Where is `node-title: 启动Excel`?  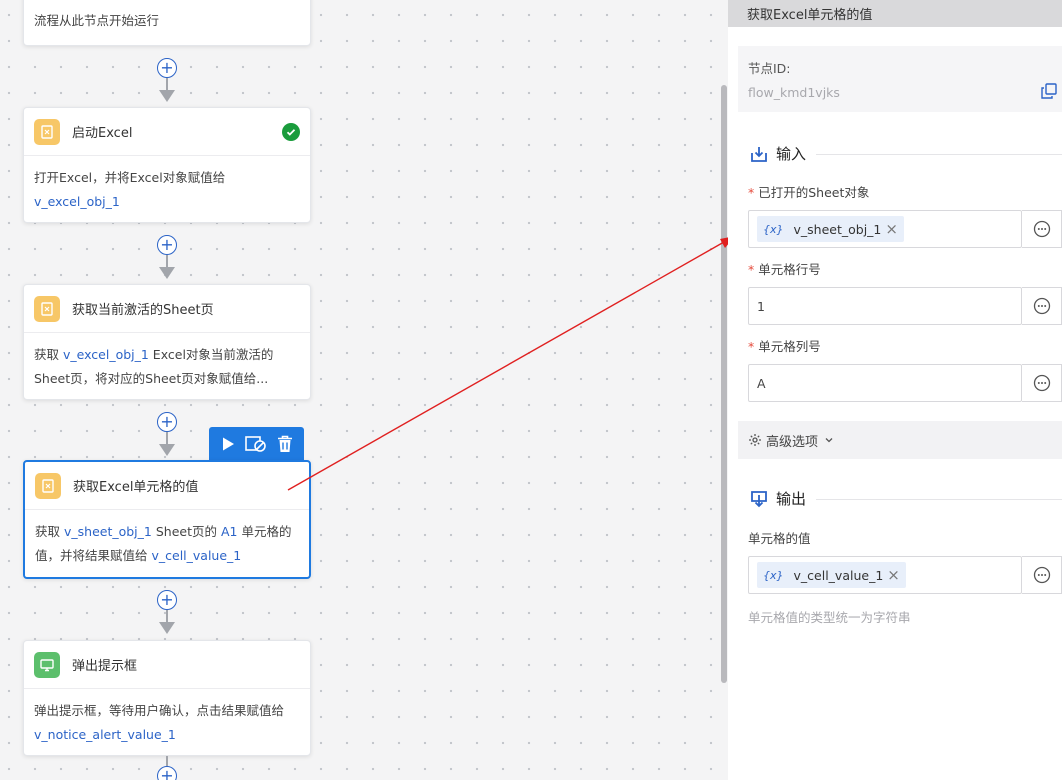
node-title: 启动Excel is located at coordinates (102, 133).